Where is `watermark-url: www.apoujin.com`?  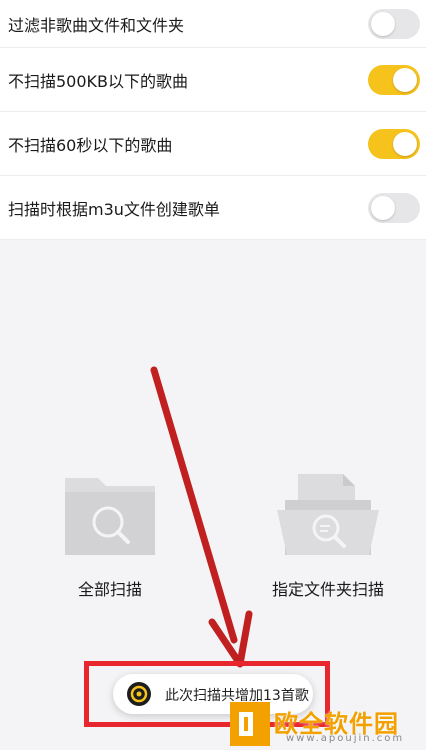
watermark-url: www.apoujin.com is located at coordinates (345, 738).